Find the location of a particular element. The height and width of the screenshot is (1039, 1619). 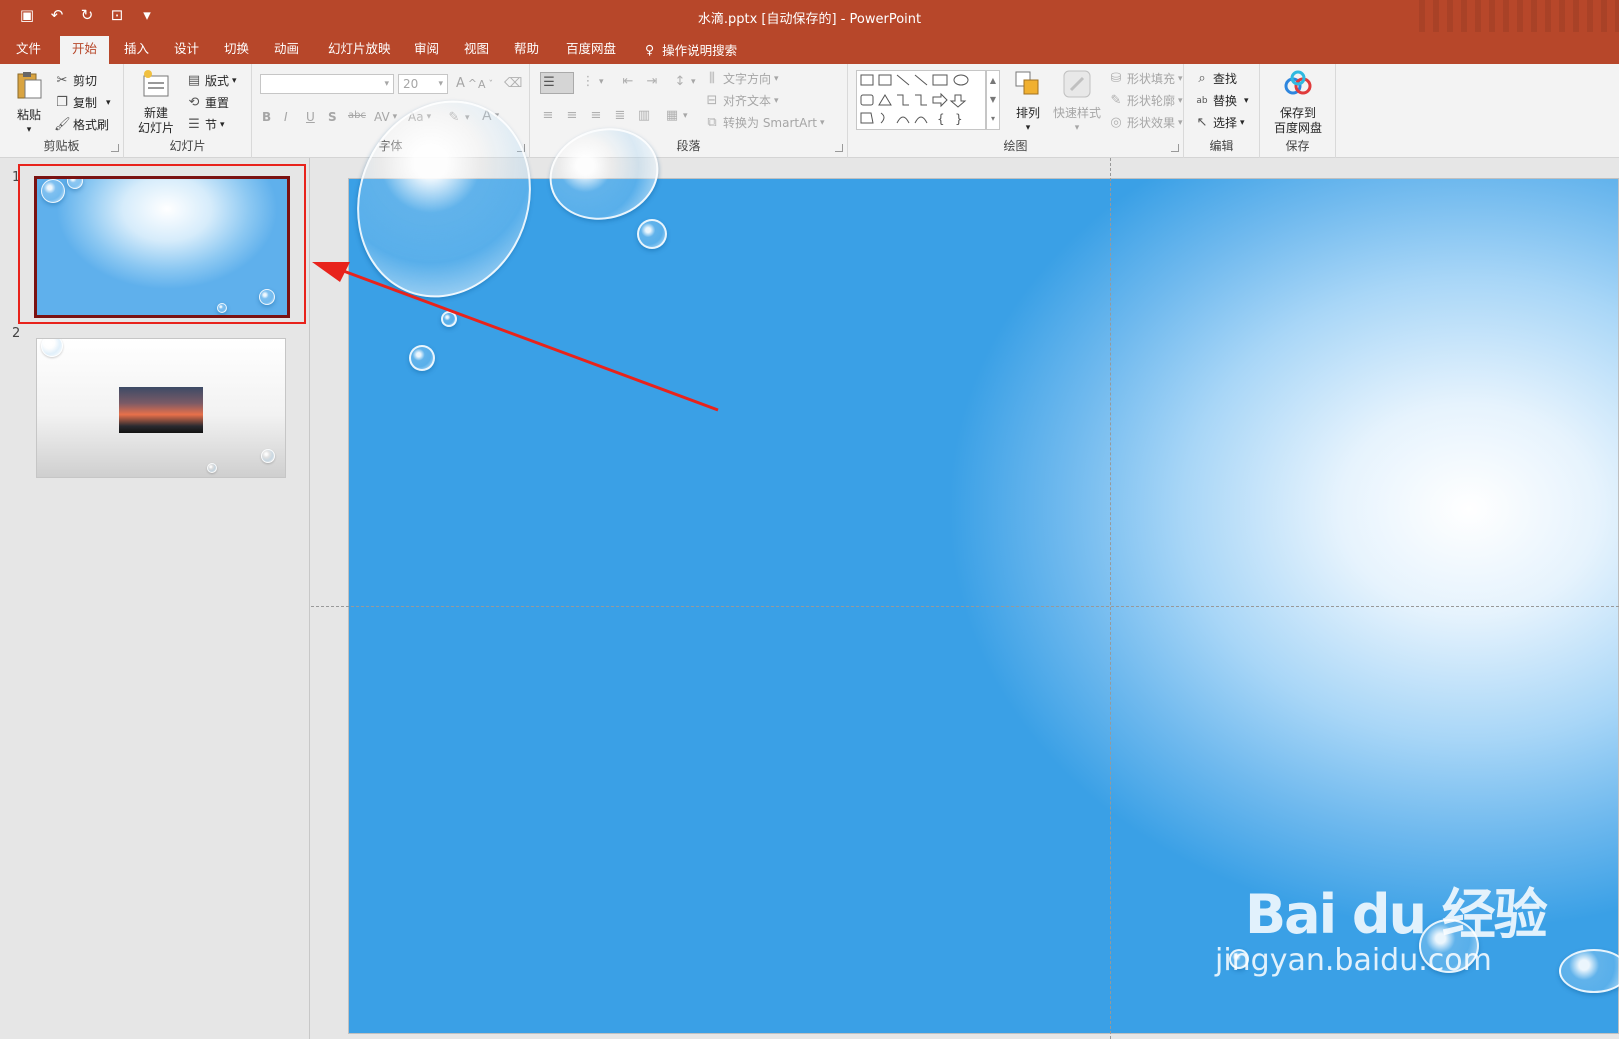

find-button: ⌕ 查找 is located at coordinates (1215, 78).